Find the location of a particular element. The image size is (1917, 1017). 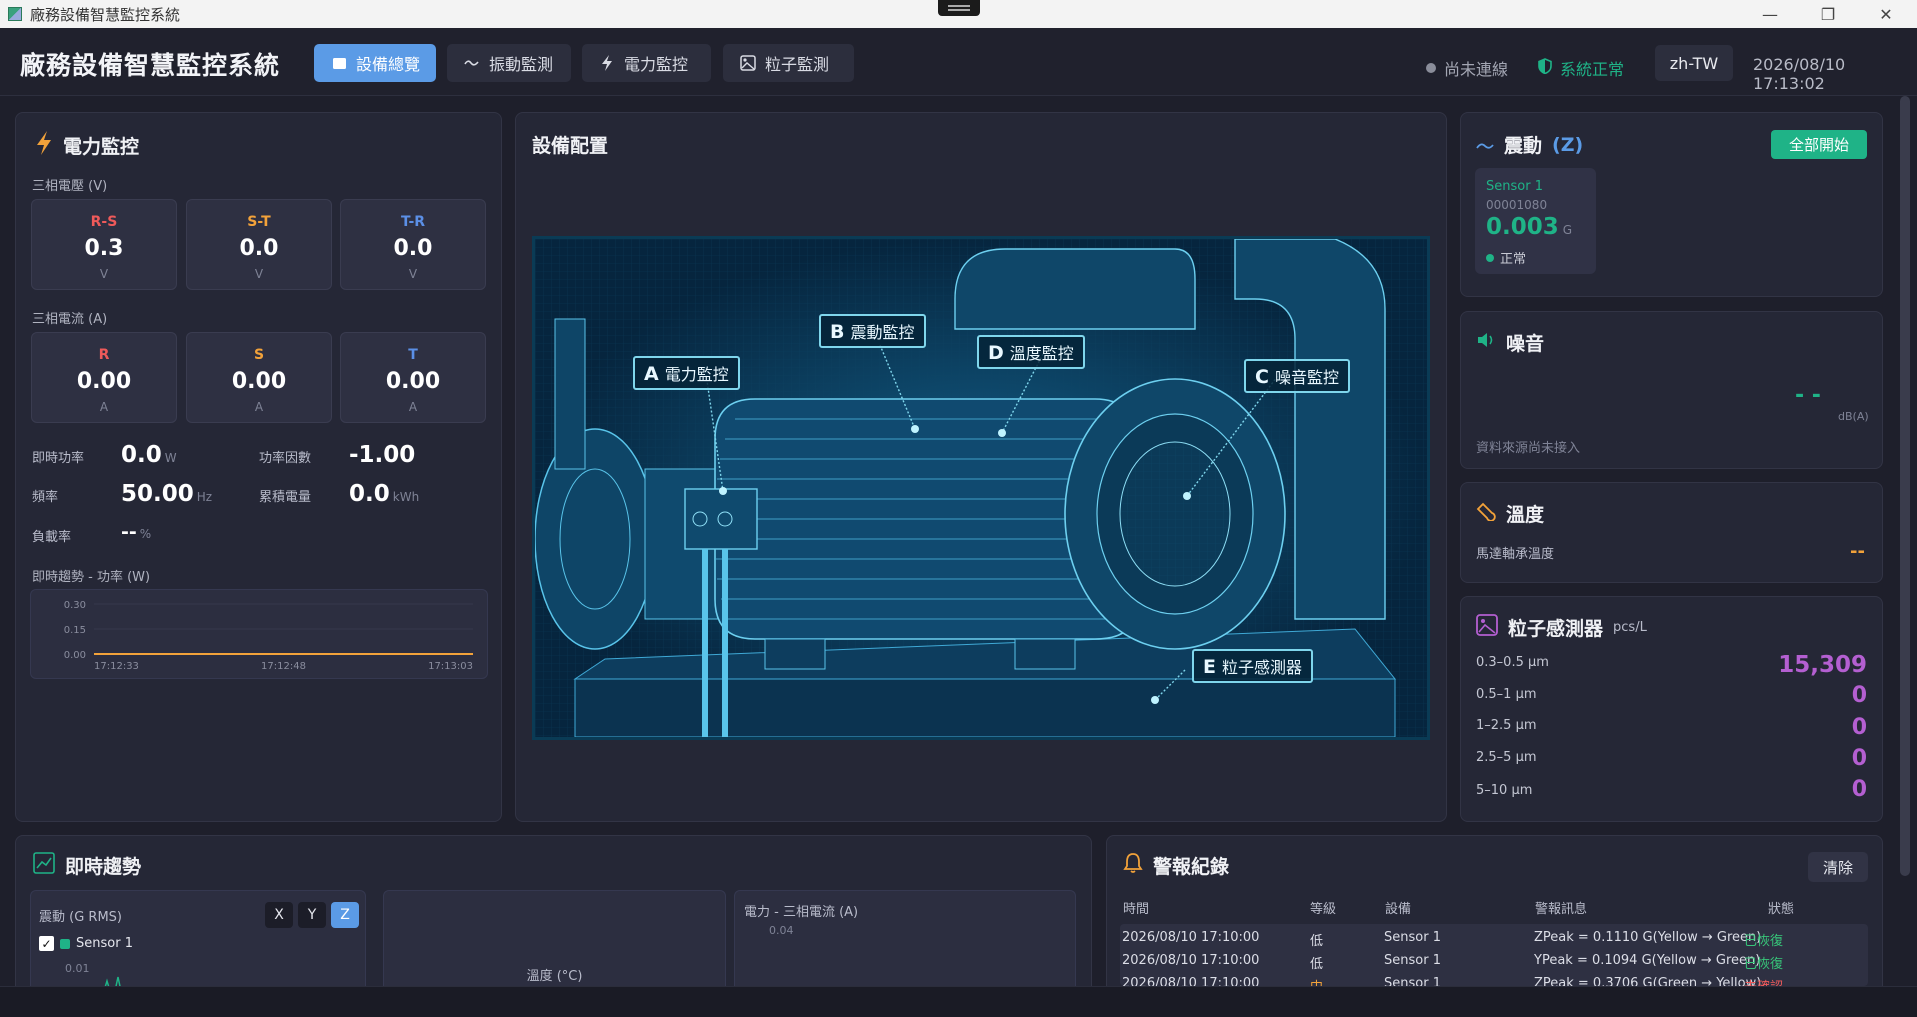

speaker-icon is located at coordinates (1486, 342).